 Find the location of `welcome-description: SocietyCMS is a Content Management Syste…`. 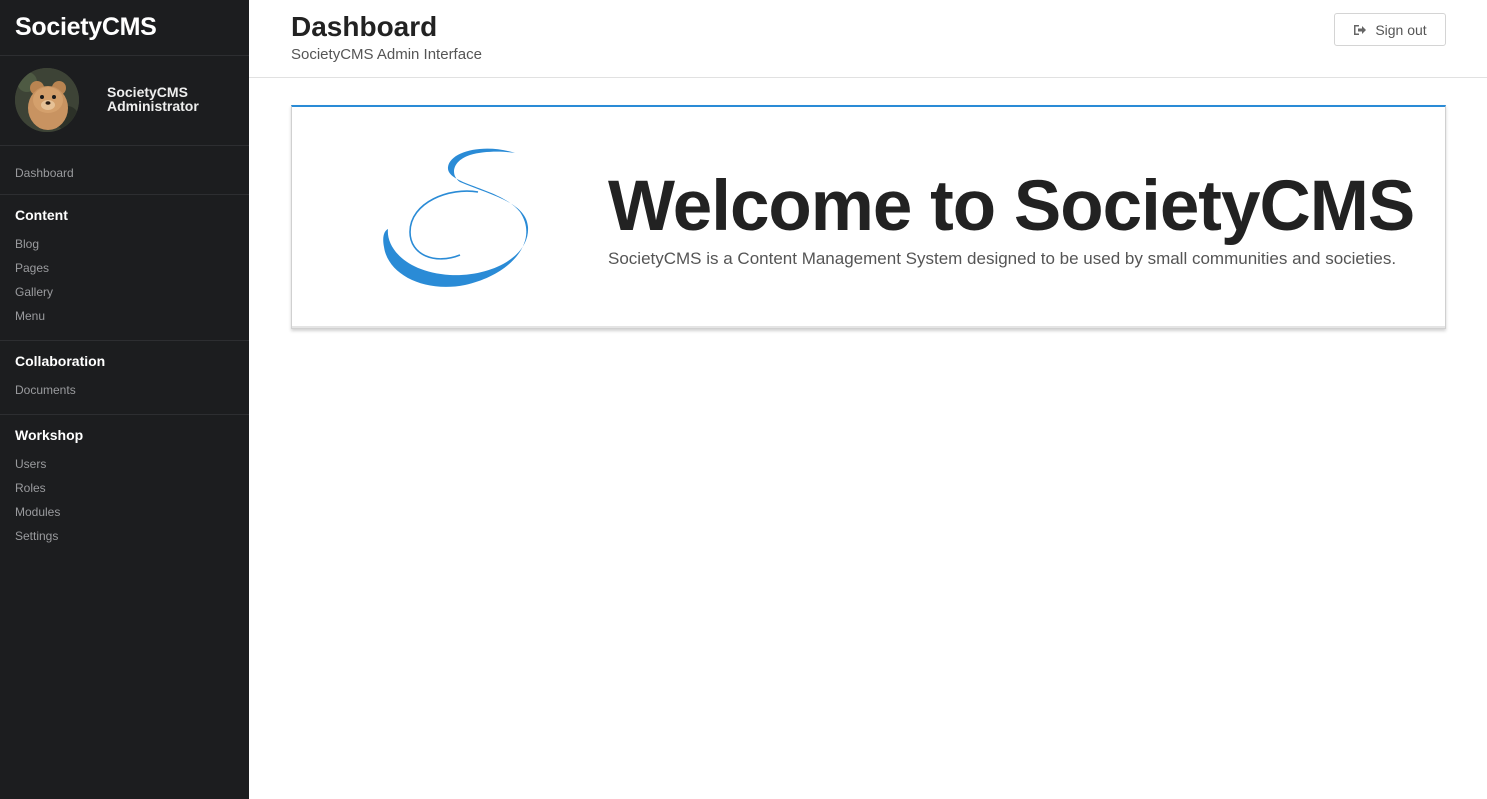

welcome-description: SocietyCMS is a Content Management Syste… is located at coordinates (1002, 258).